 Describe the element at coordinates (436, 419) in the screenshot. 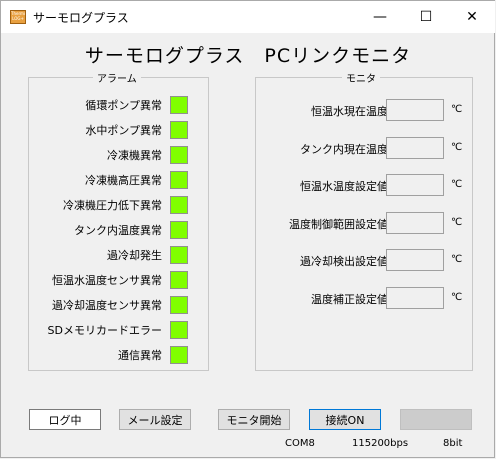

I see `disabled-button` at that location.